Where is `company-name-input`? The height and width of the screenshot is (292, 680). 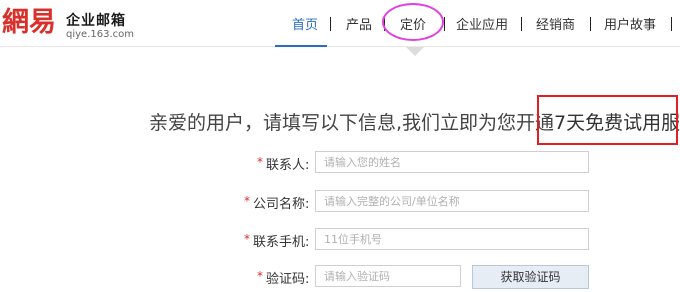
company-name-input is located at coordinates (452, 201).